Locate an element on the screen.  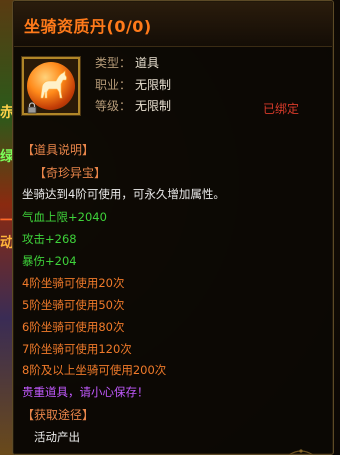
lock-icon is located at coordinates (32, 106).